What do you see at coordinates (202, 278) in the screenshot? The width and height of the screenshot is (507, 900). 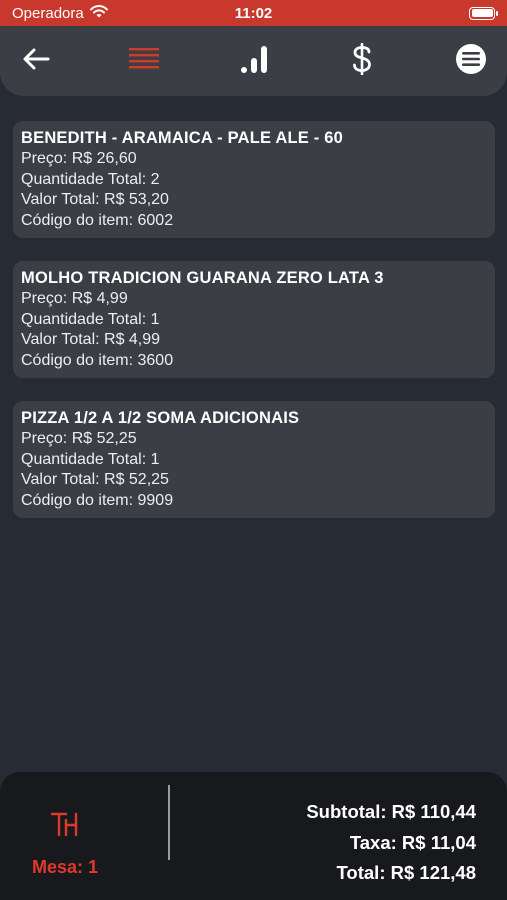 I see `item-name: MOLHO TRADICION GUARANA ZERO LATA 3` at bounding box center [202, 278].